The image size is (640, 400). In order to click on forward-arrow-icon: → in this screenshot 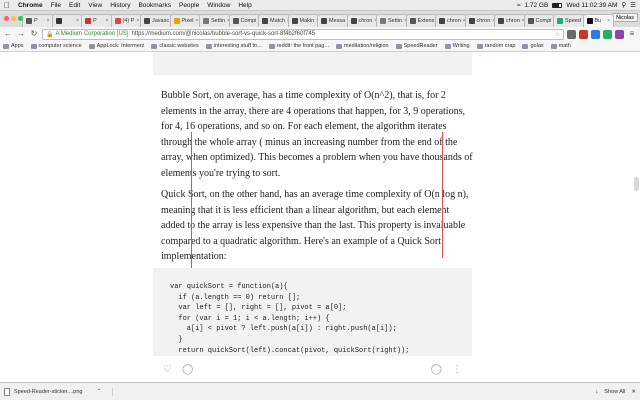, I will do `click(21, 34)`.